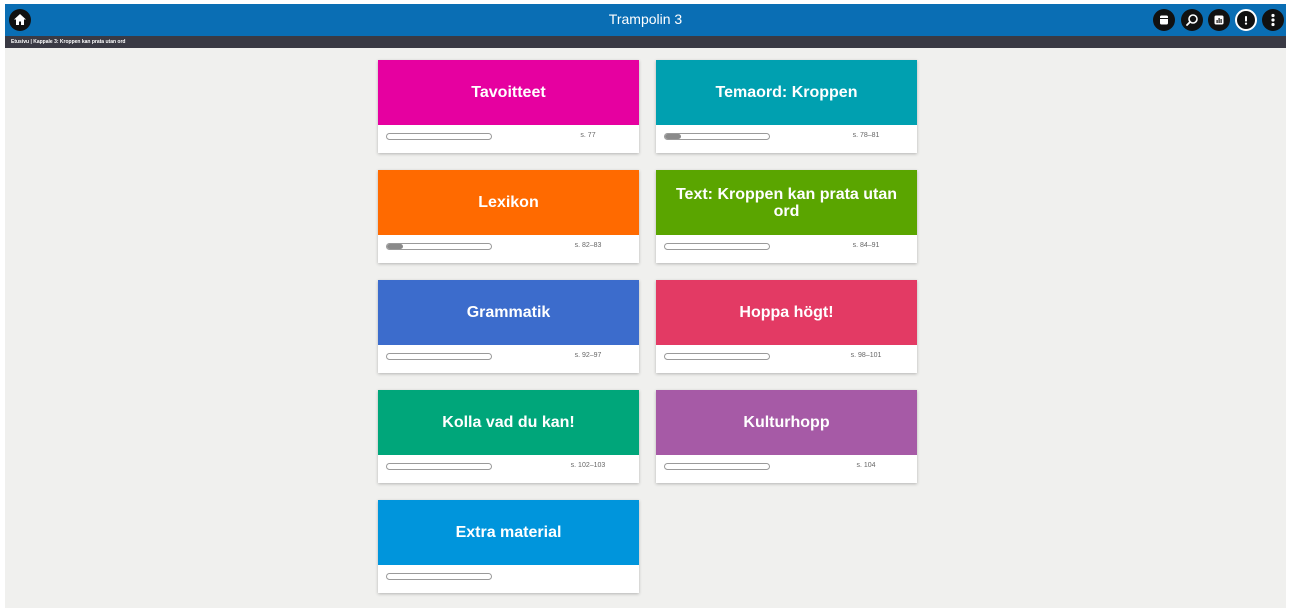 This screenshot has height=610, width=1291. I want to click on app-title: Trampolin 3, so click(645, 19).